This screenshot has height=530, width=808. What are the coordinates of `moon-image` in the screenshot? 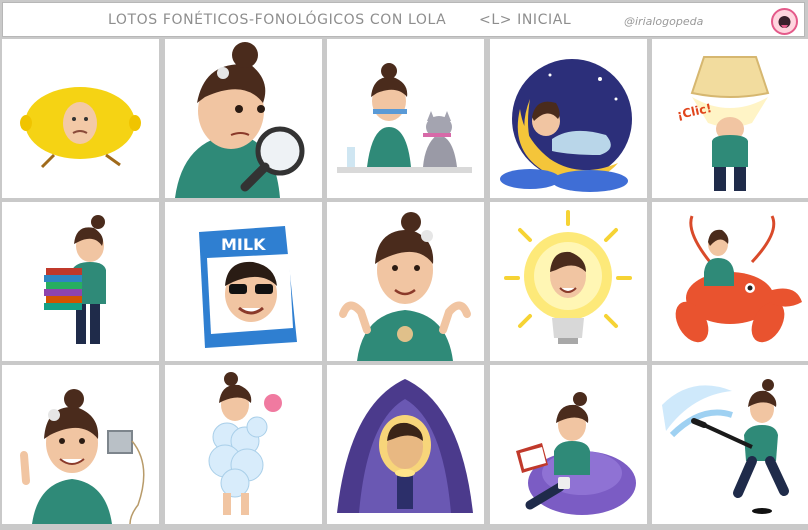 It's located at (565, 125).